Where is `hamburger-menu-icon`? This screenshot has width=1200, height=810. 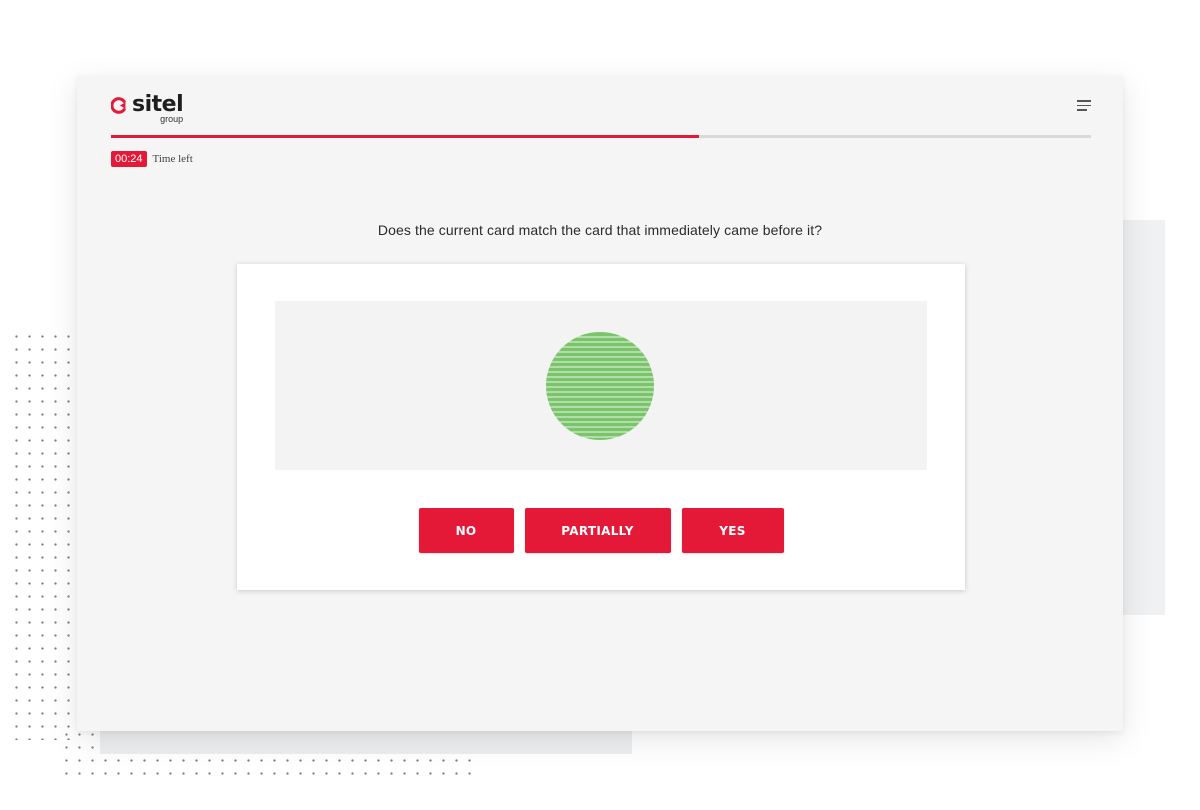
hamburger-menu-icon is located at coordinates (1084, 106).